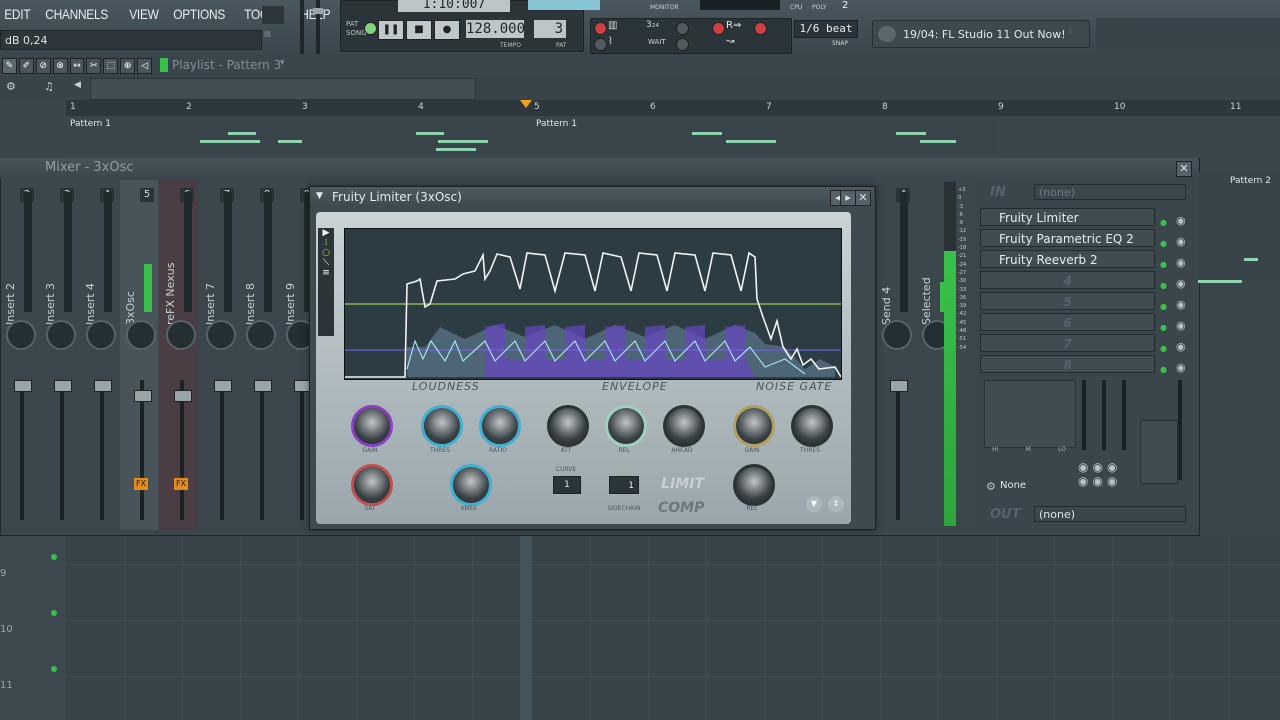  Describe the element at coordinates (318, 11) in the screenshot. I see `pitch-slider-handle` at that location.